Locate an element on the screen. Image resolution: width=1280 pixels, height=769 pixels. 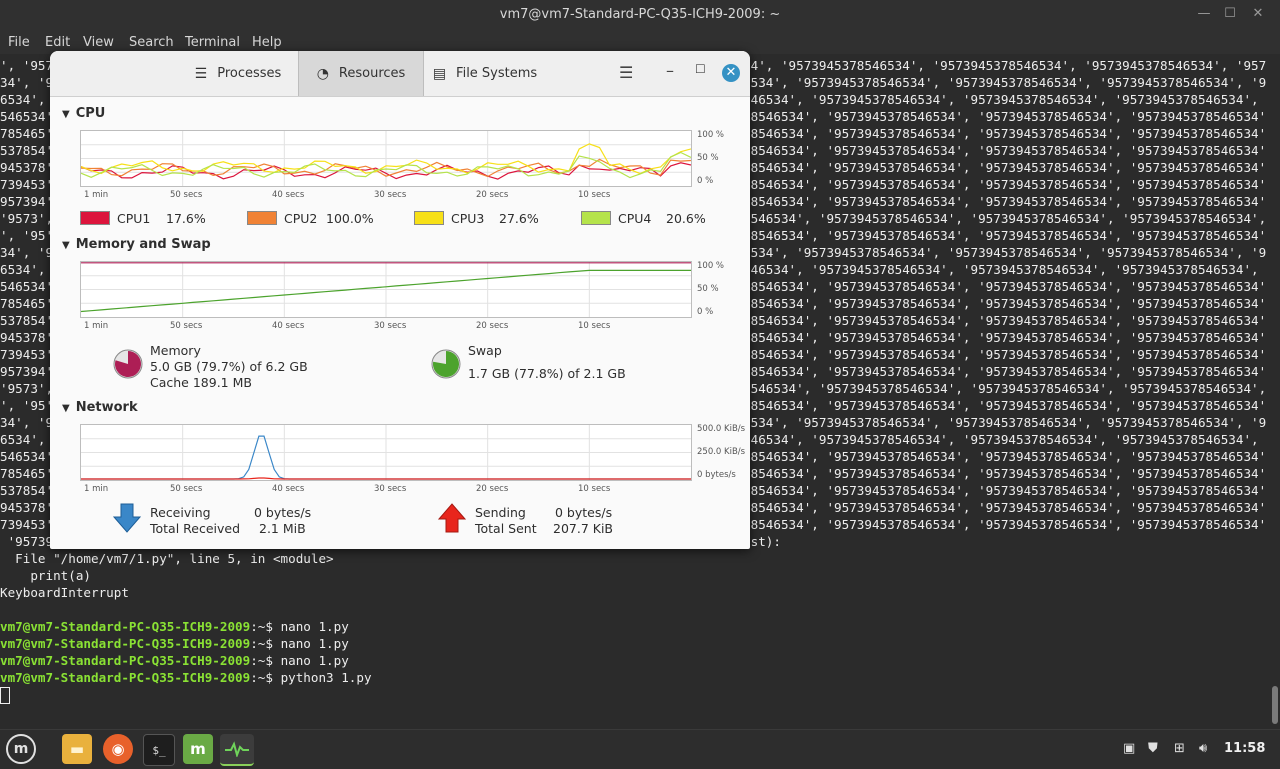
swap-pie-icon is located at coordinates (446, 364).